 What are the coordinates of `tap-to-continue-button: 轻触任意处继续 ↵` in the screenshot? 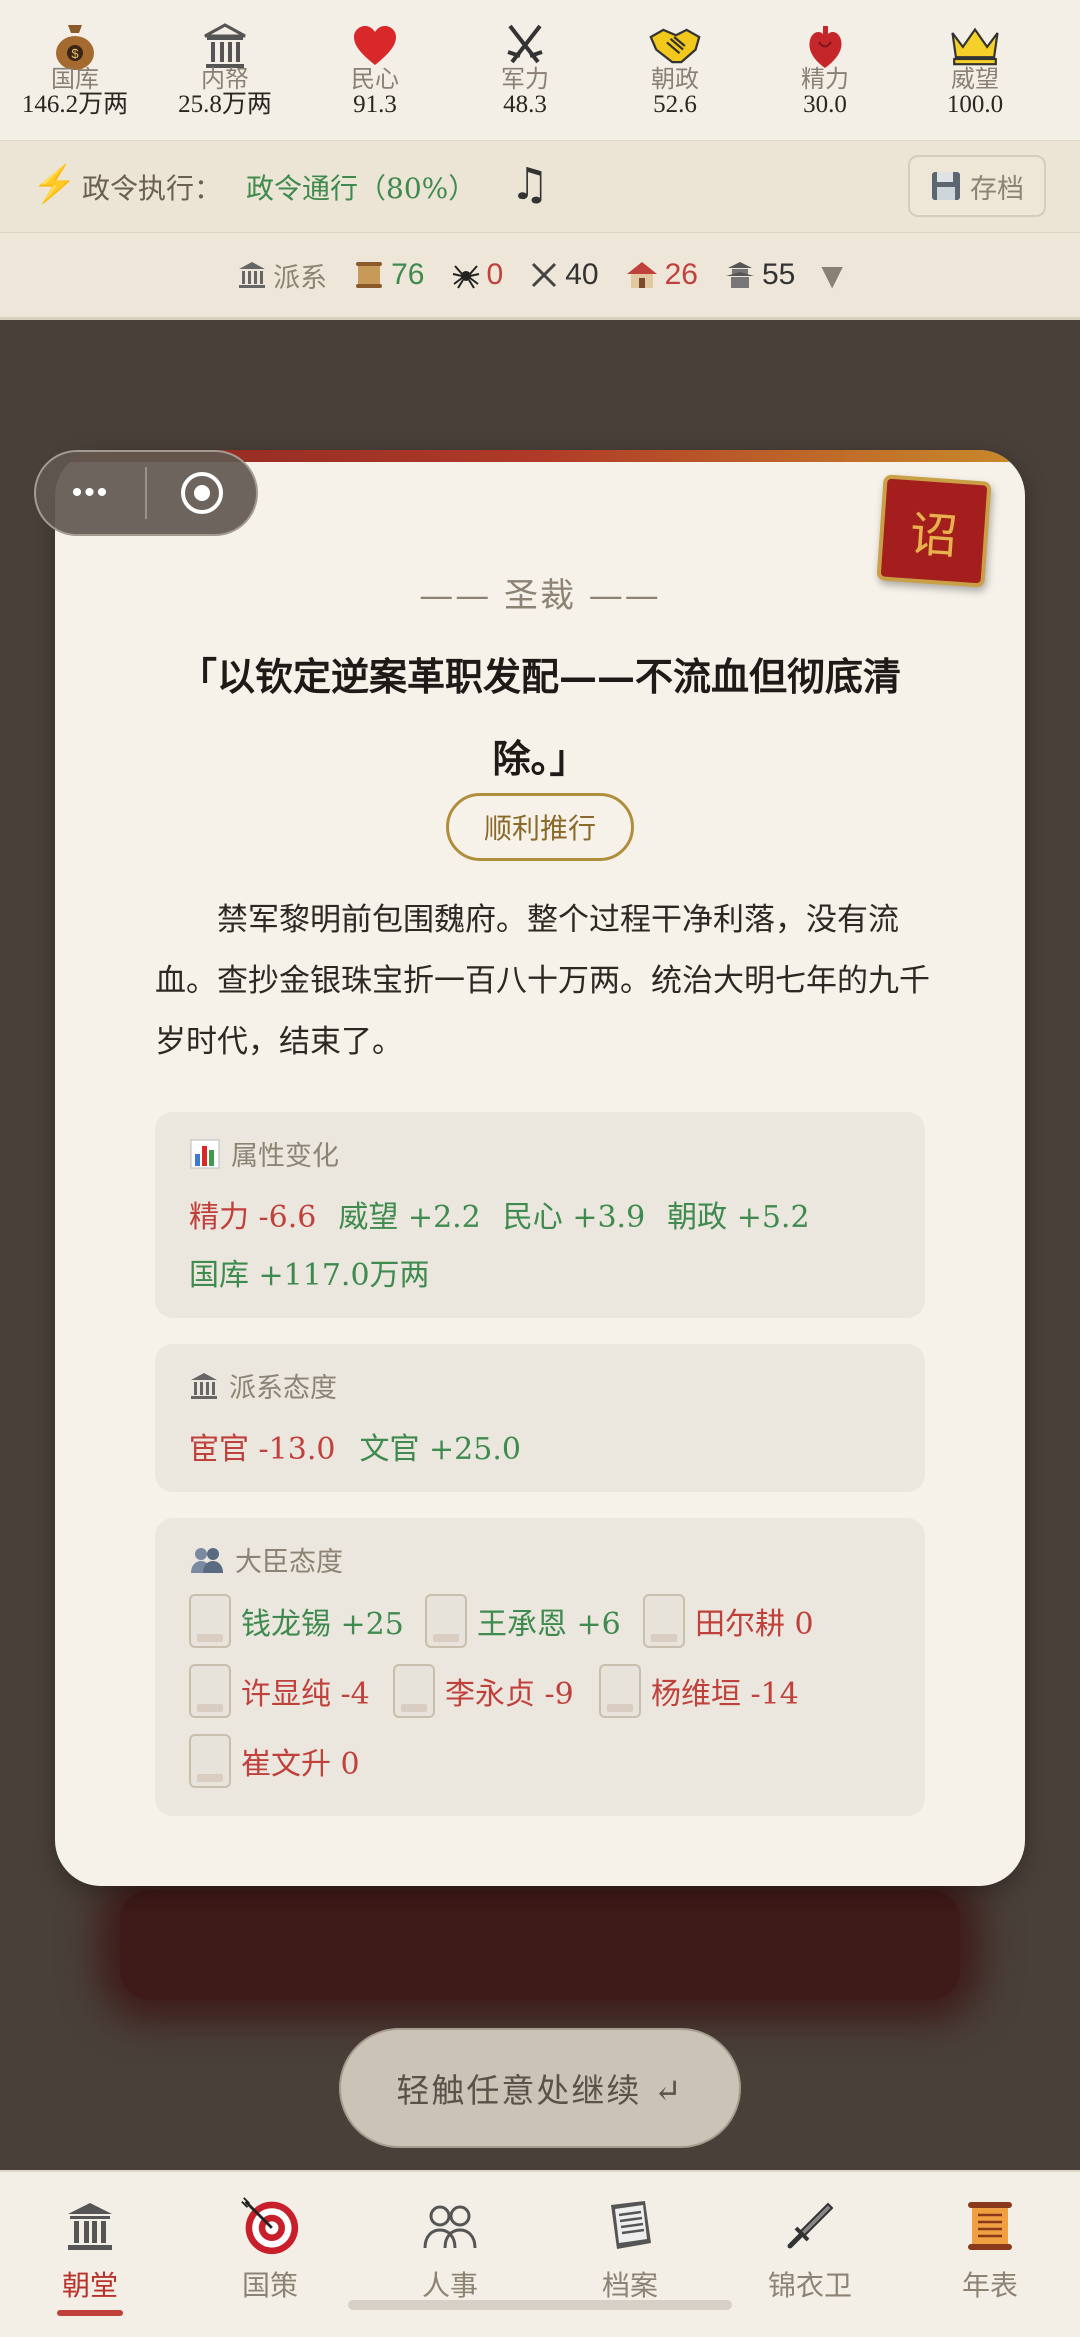 It's located at (540, 2088).